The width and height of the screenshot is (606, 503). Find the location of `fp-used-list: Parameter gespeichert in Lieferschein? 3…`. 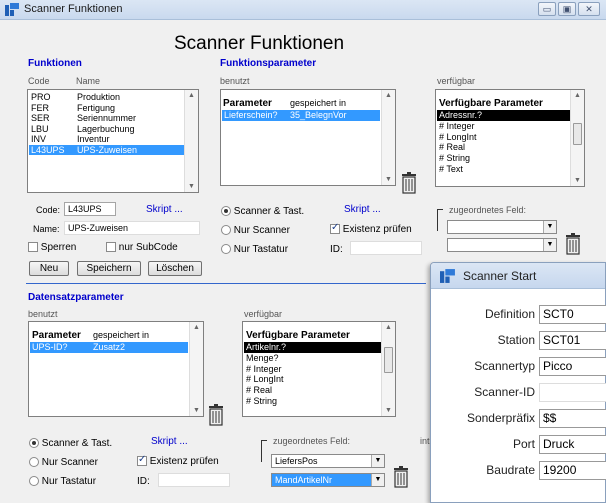

fp-used-list: Parameter gespeichert in Lieferschein? 3… is located at coordinates (308, 137).